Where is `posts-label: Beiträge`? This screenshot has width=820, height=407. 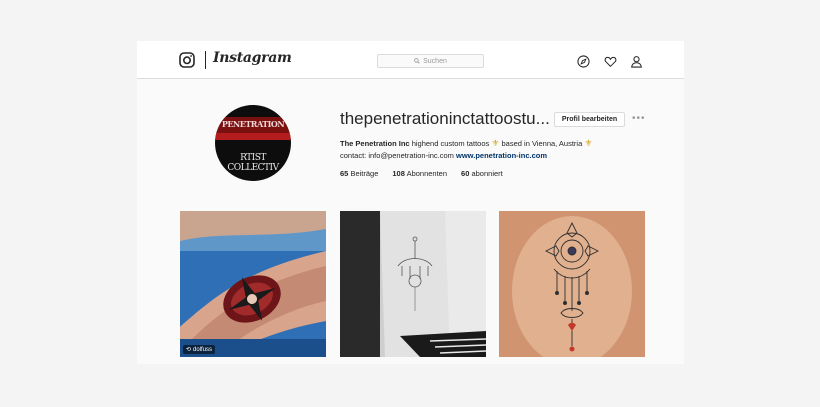 posts-label: Beiträge is located at coordinates (364, 173).